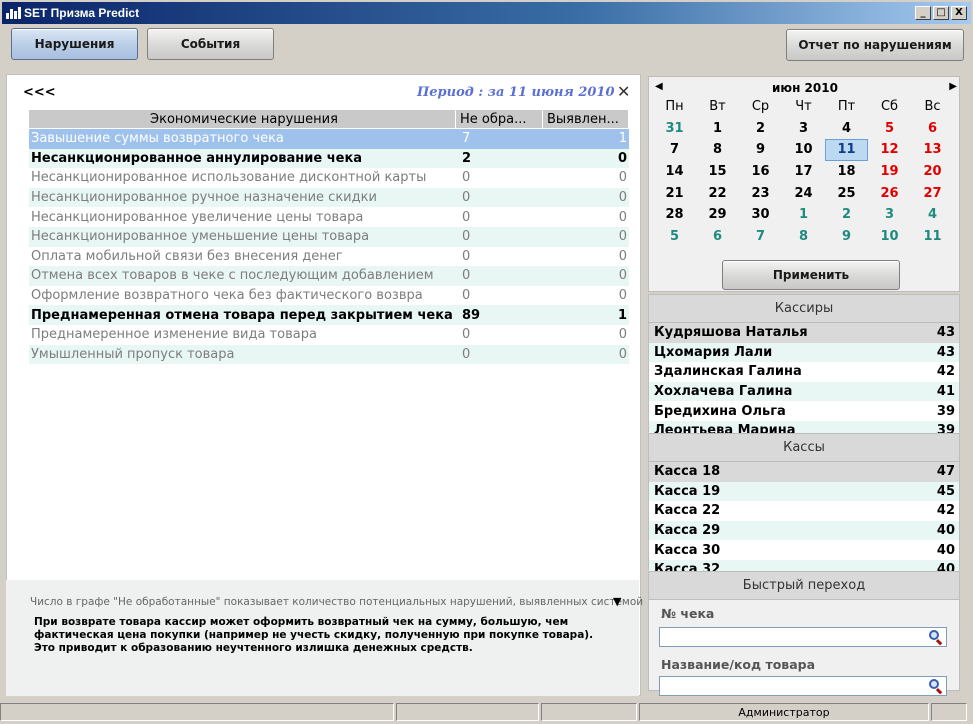  Describe the element at coordinates (803, 193) in the screenshot. I see `calendar-day: 24` at that location.